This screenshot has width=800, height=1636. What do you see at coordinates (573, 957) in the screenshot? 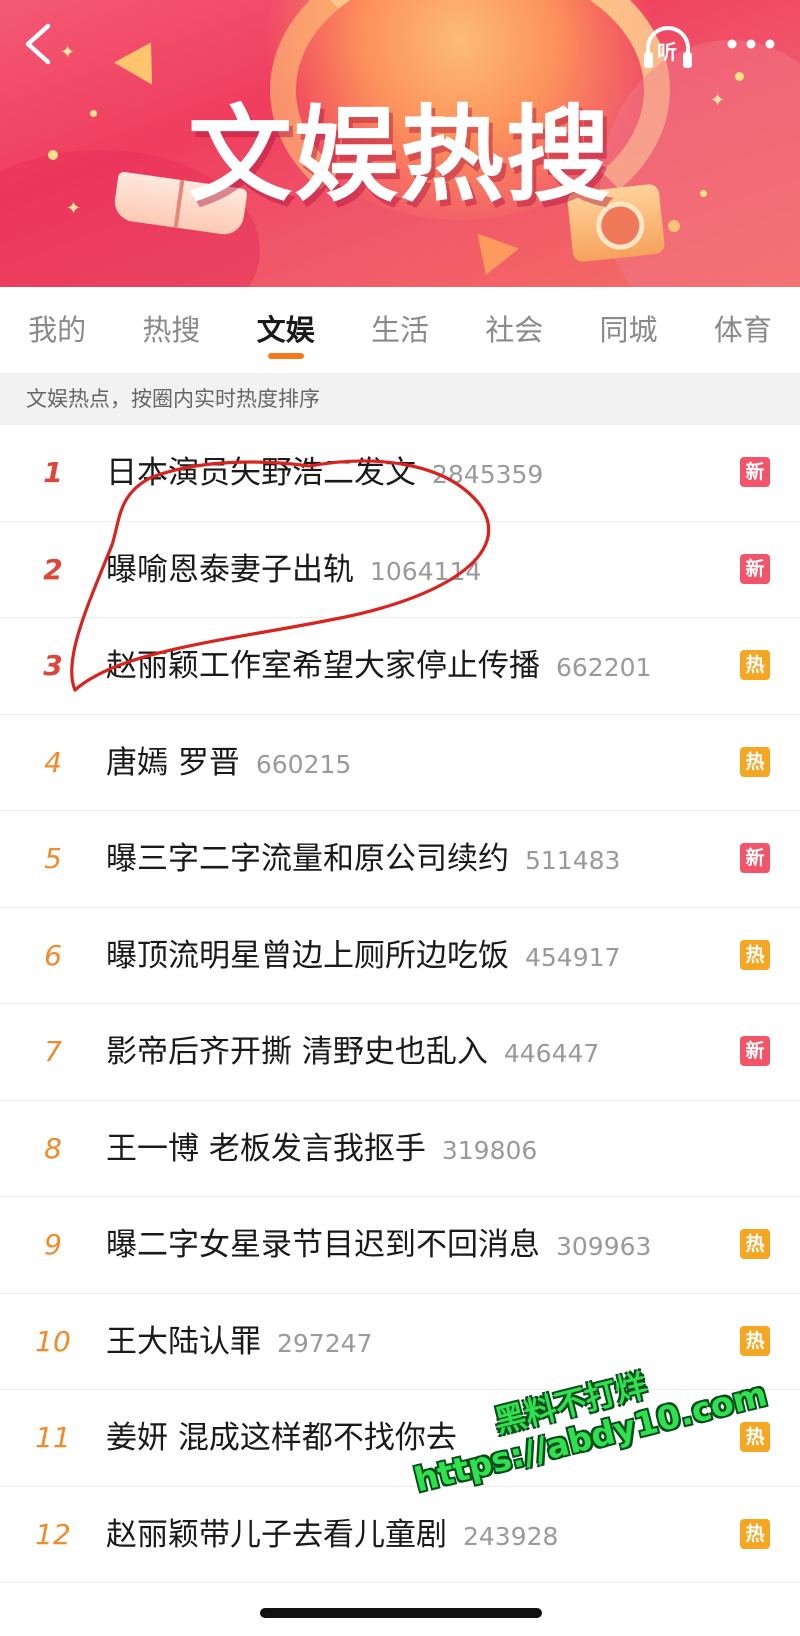
I see `heat-count: 454917` at bounding box center [573, 957].